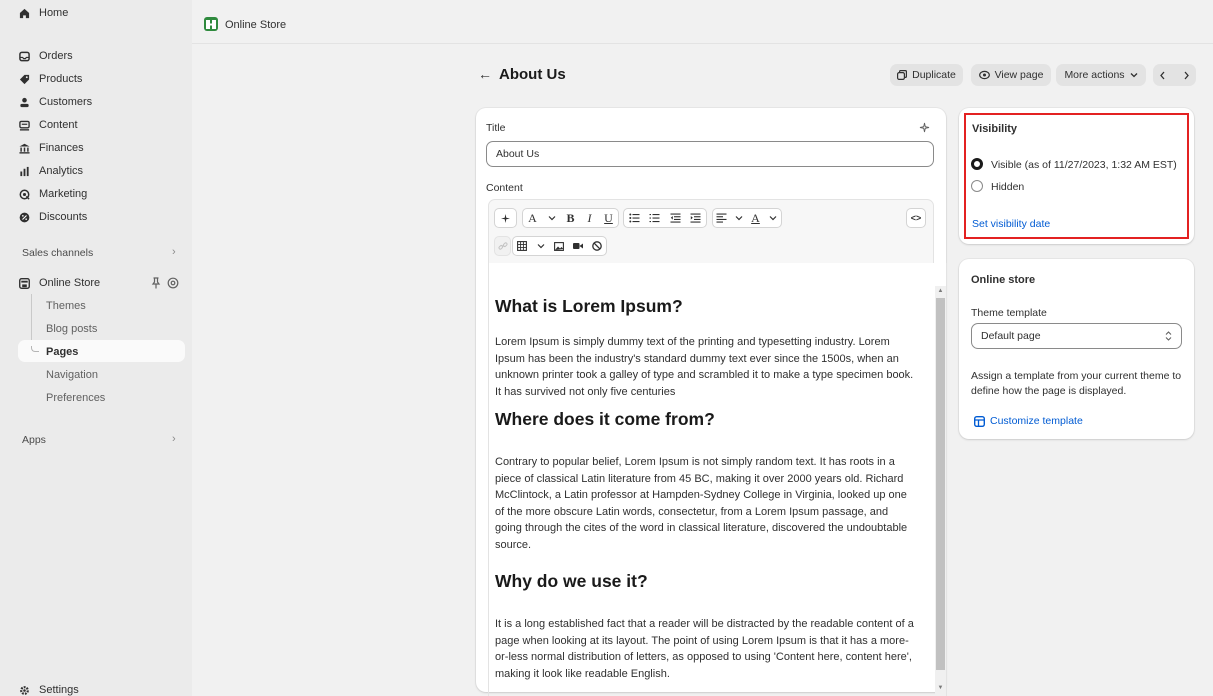  Describe the element at coordinates (977, 186) in the screenshot. I see `hidden-radio` at that location.